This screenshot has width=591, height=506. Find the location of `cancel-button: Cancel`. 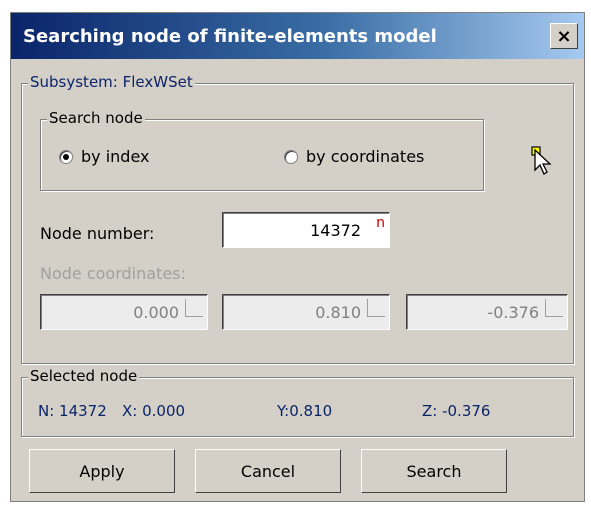

cancel-button: Cancel is located at coordinates (268, 471).